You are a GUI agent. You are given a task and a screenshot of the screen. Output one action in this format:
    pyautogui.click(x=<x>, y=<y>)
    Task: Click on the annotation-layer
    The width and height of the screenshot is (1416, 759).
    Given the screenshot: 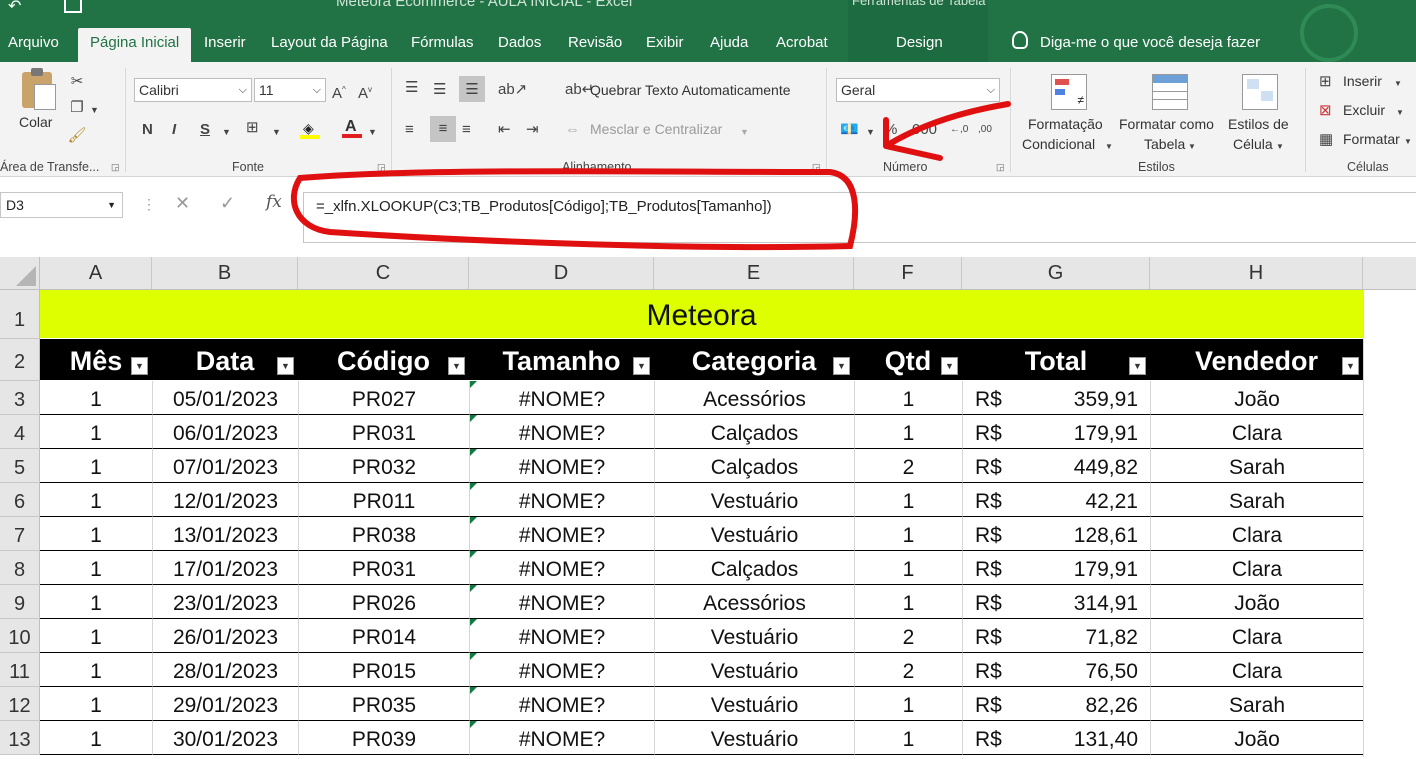 What is the action you would take?
    pyautogui.click(x=650, y=176)
    